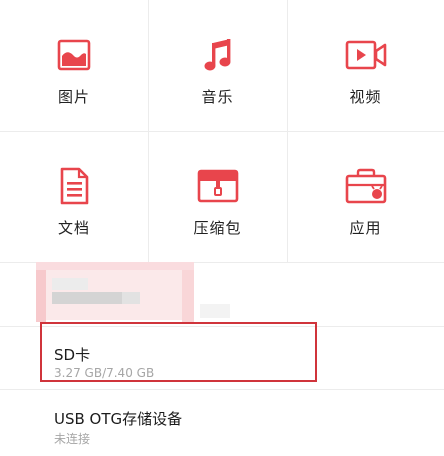  What do you see at coordinates (222, 423) in the screenshot?
I see `storage-item-usb-otg: USB OTG存储设备 未连接` at bounding box center [222, 423].